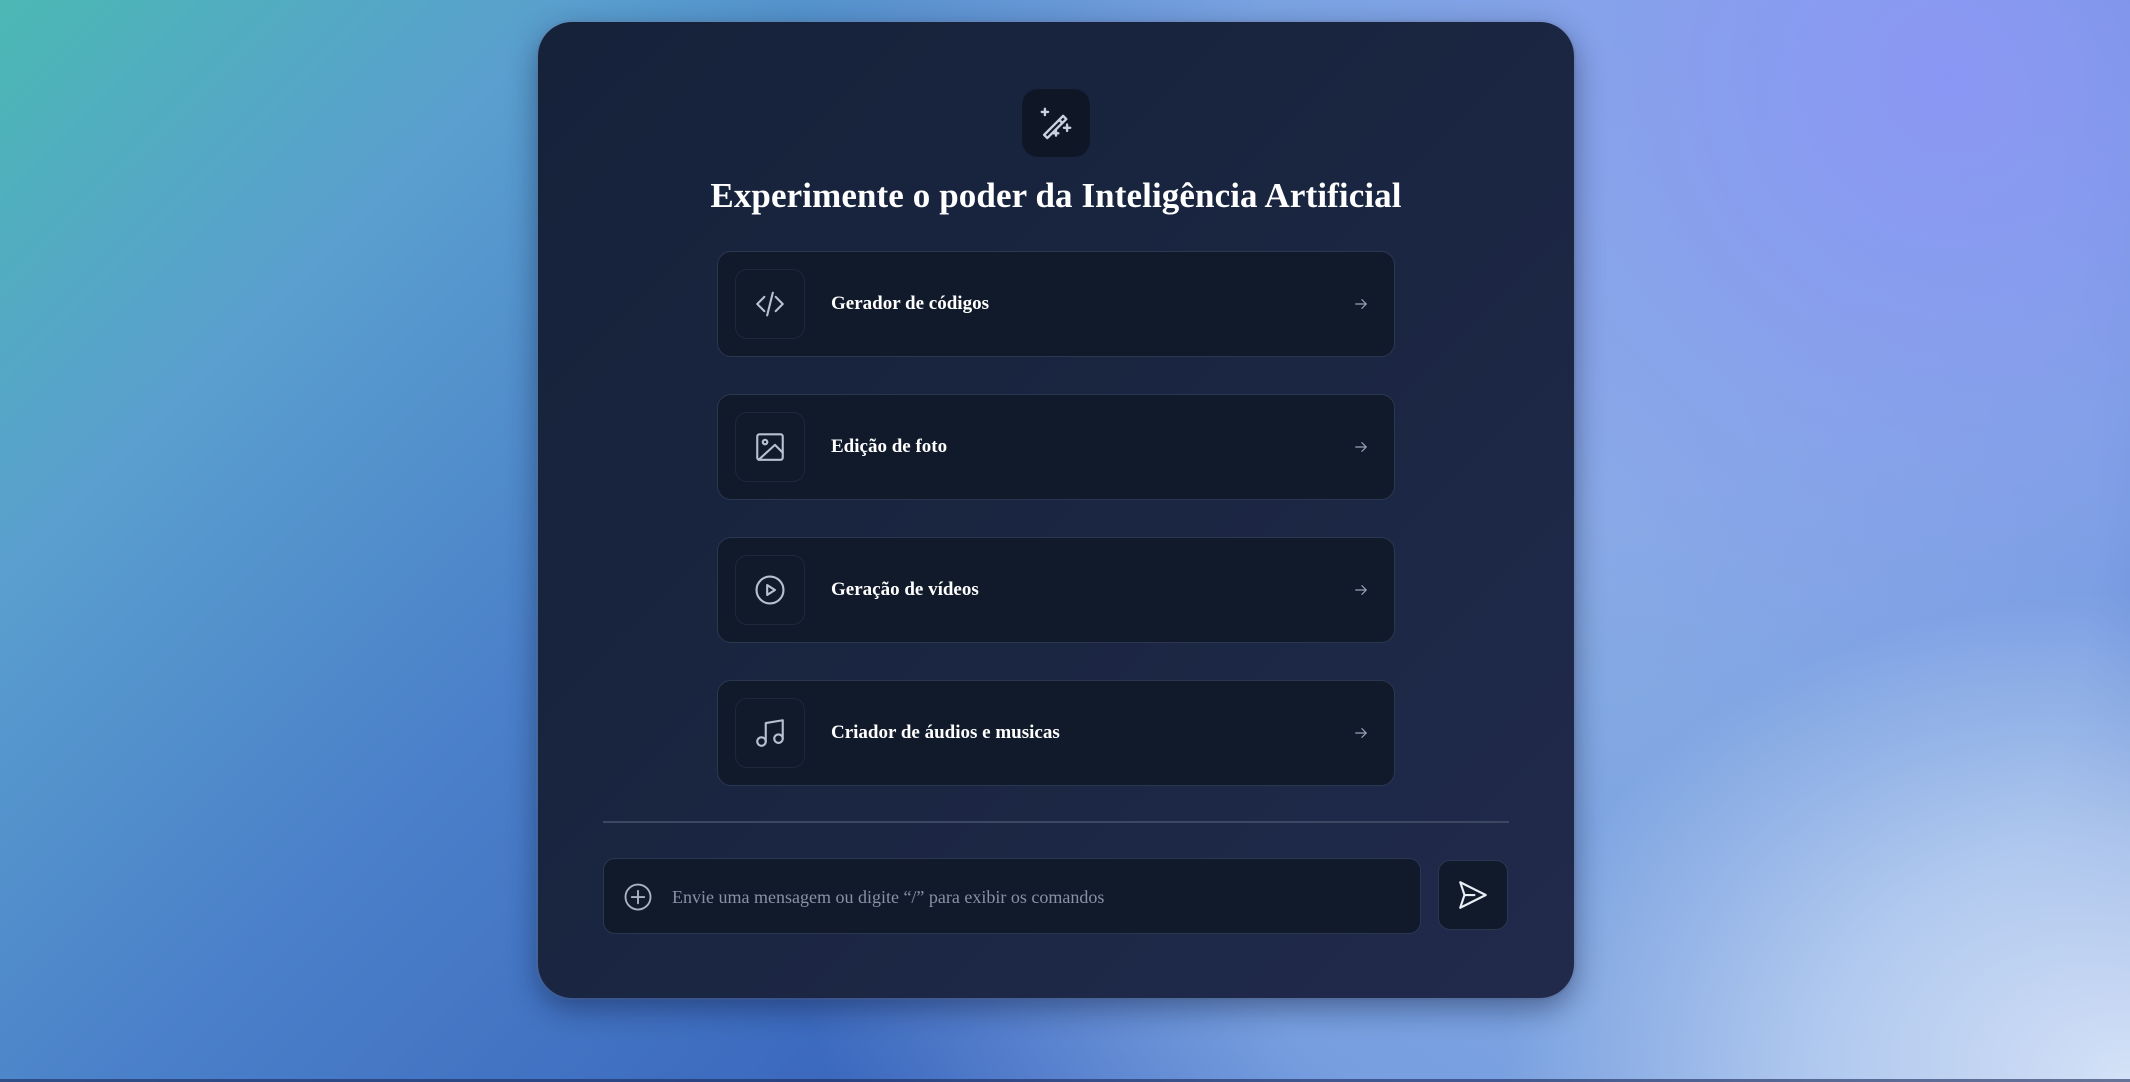 The image size is (2130, 1082). I want to click on play-circle-icon, so click(770, 590).